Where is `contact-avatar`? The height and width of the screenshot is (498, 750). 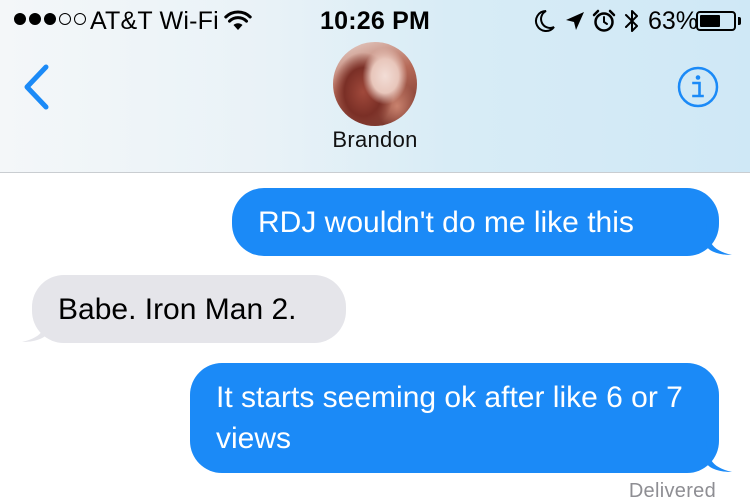 contact-avatar is located at coordinates (375, 84).